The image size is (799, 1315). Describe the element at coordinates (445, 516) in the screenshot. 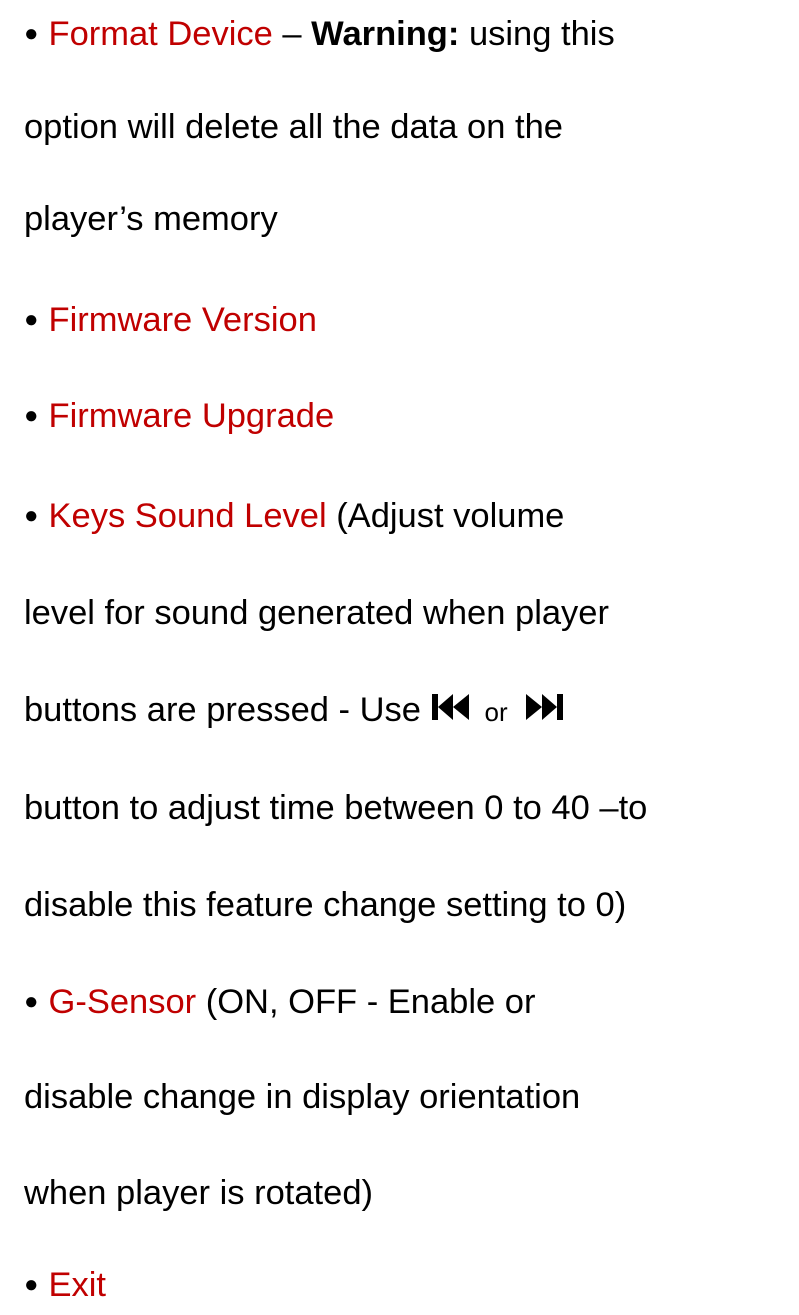

I see `keys-sound-level-text: (Adjust volume` at that location.